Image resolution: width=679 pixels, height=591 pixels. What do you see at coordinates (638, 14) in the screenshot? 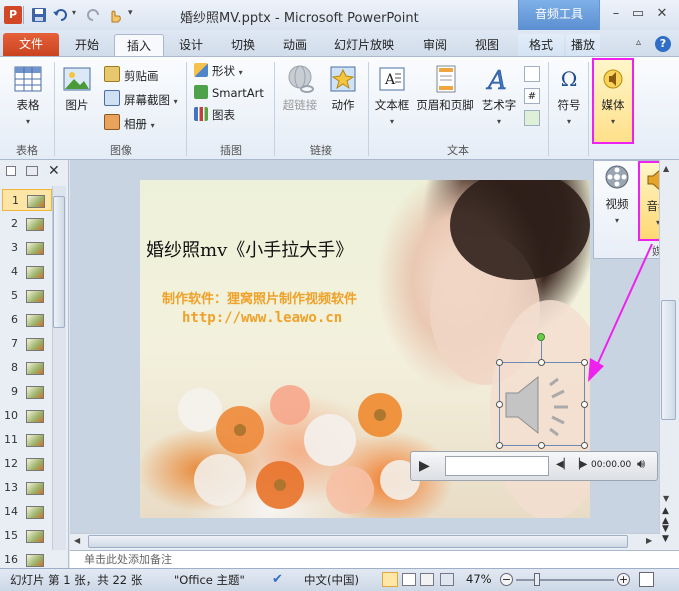
I see `restore-icon: ▭` at bounding box center [638, 14].